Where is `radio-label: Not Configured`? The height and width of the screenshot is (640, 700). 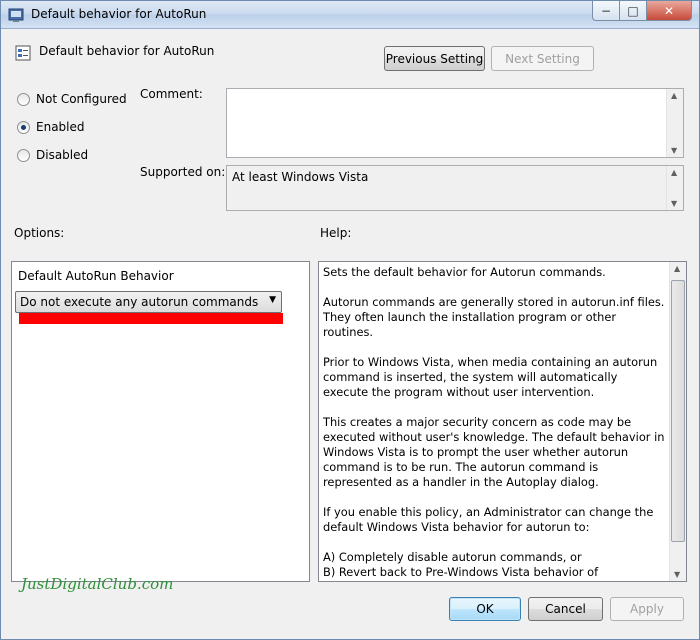 radio-label: Not Configured is located at coordinates (81, 99).